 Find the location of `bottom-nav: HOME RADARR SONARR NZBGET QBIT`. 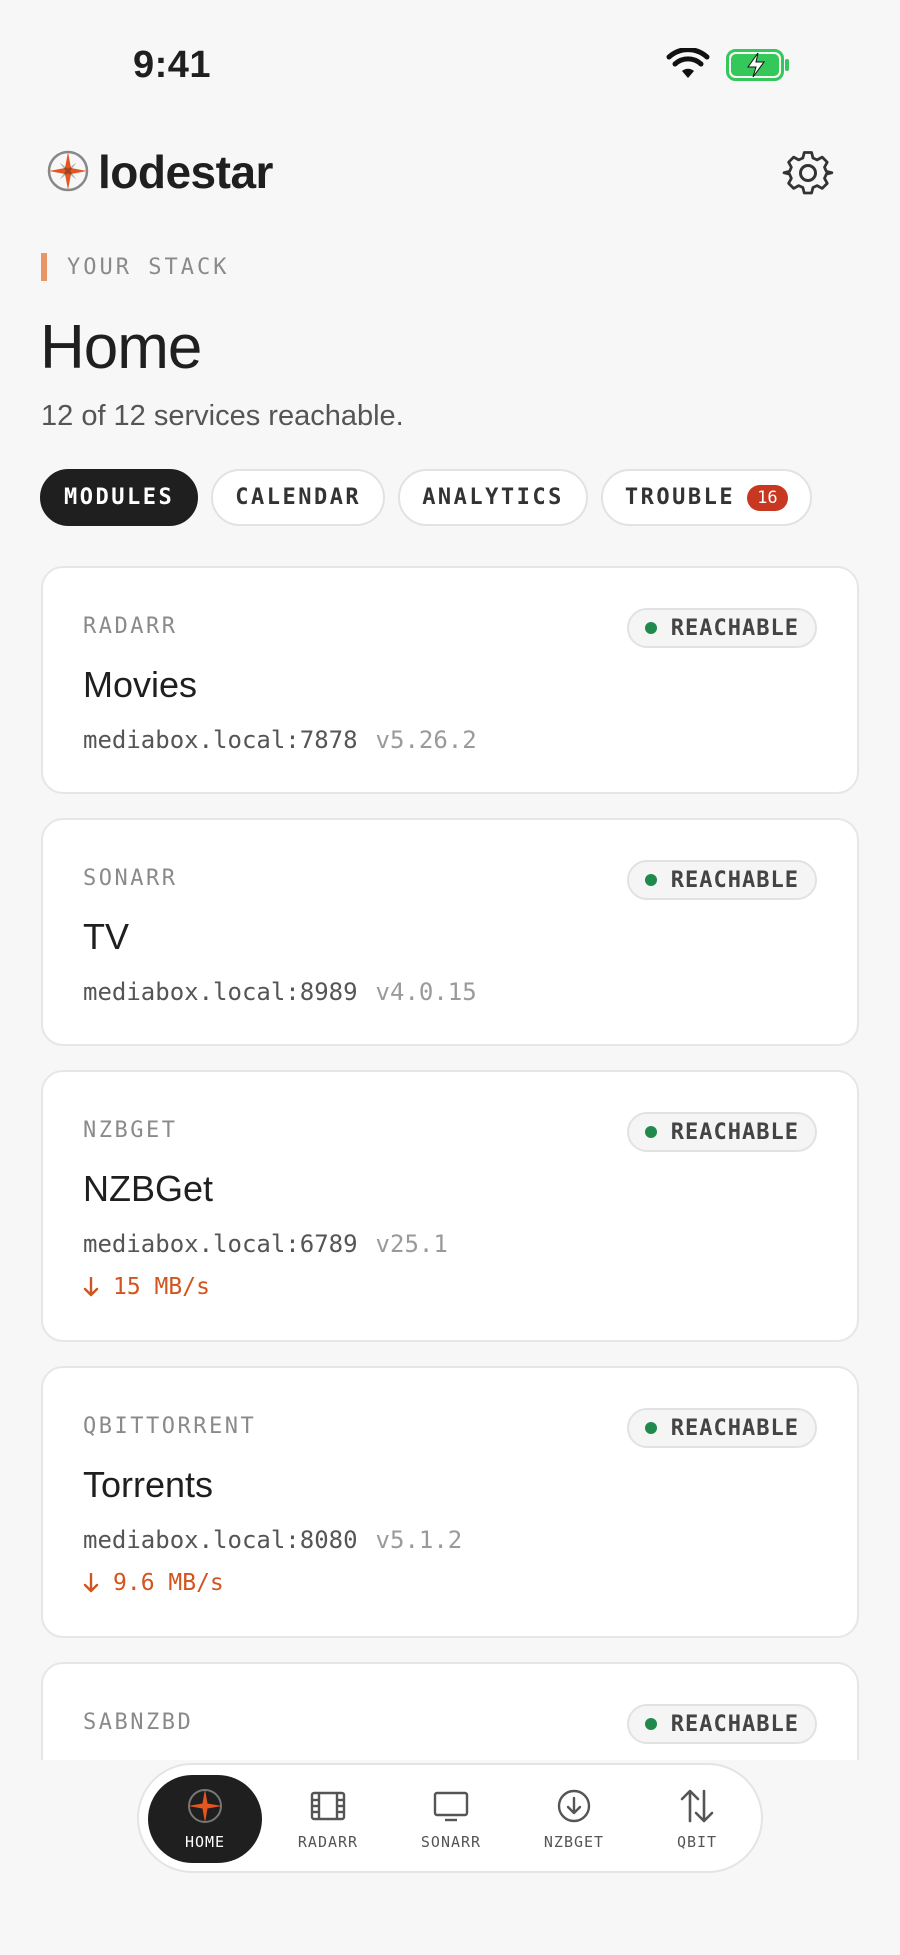

bottom-nav: HOME RADARR SONARR NZBGET QBIT is located at coordinates (450, 1818).